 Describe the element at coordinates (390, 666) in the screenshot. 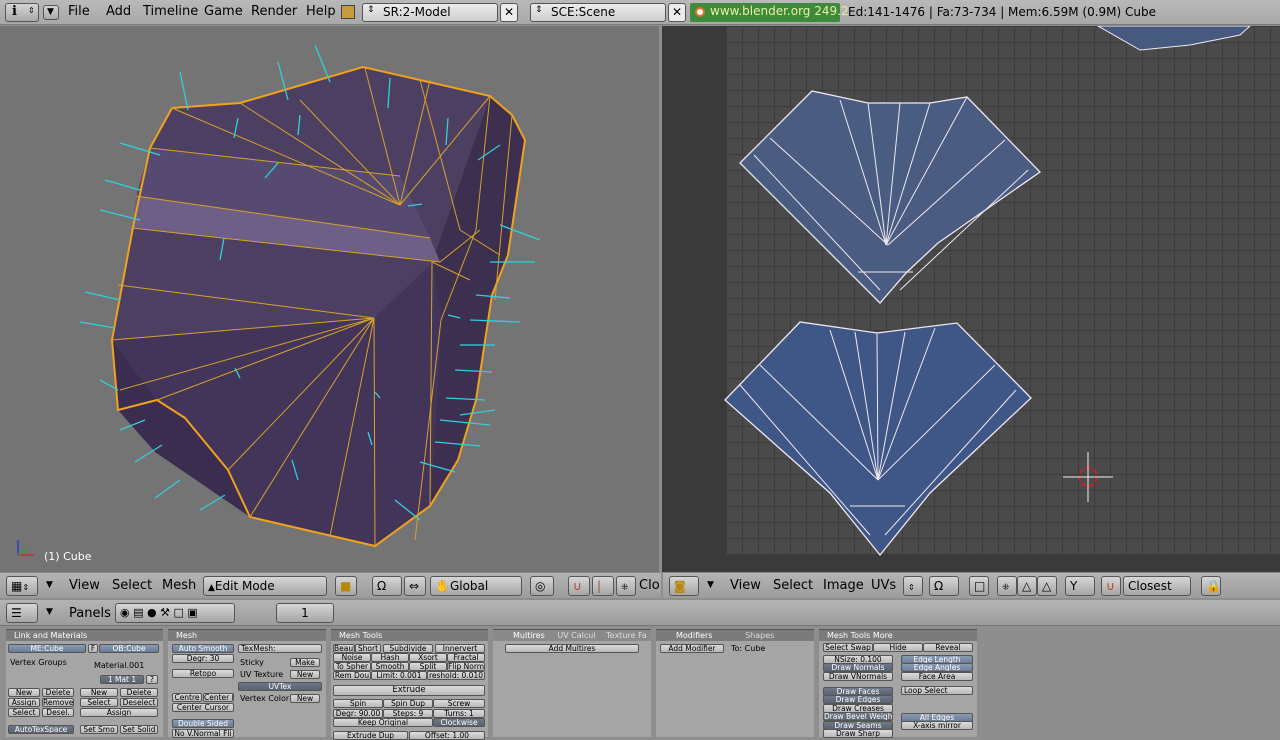

I see `smooth-button: Smooth` at that location.